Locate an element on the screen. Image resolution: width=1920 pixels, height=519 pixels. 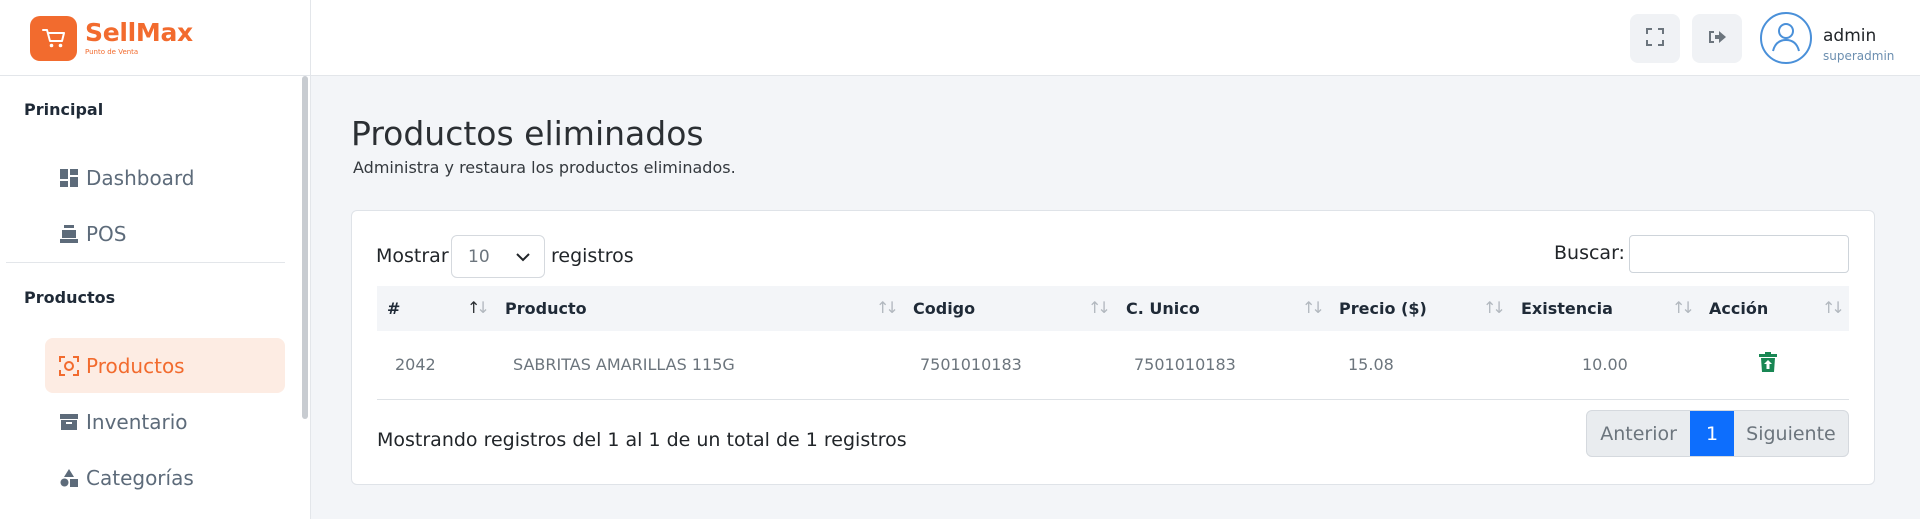
sidebar-item-label: Dashboard is located at coordinates (140, 177).